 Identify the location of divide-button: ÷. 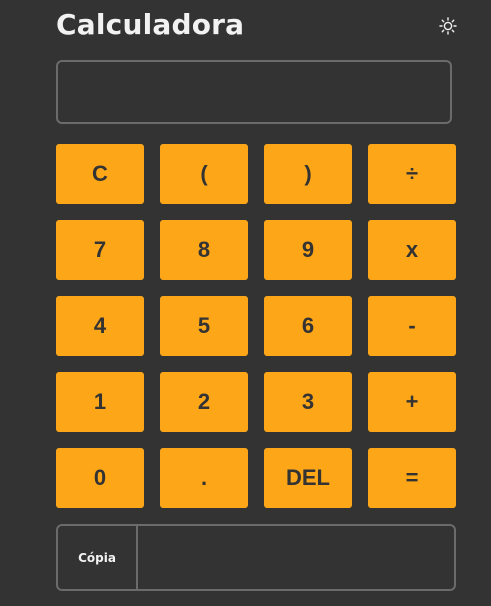
(412, 174).